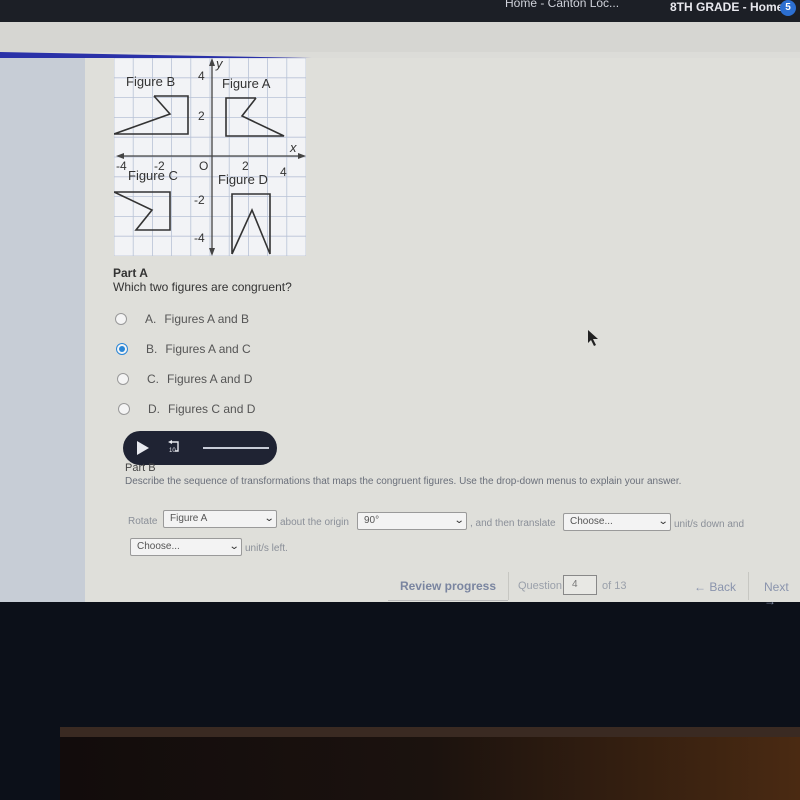 The image size is (800, 800). Describe the element at coordinates (154, 409) in the screenshot. I see `option-letter: D.` at that location.